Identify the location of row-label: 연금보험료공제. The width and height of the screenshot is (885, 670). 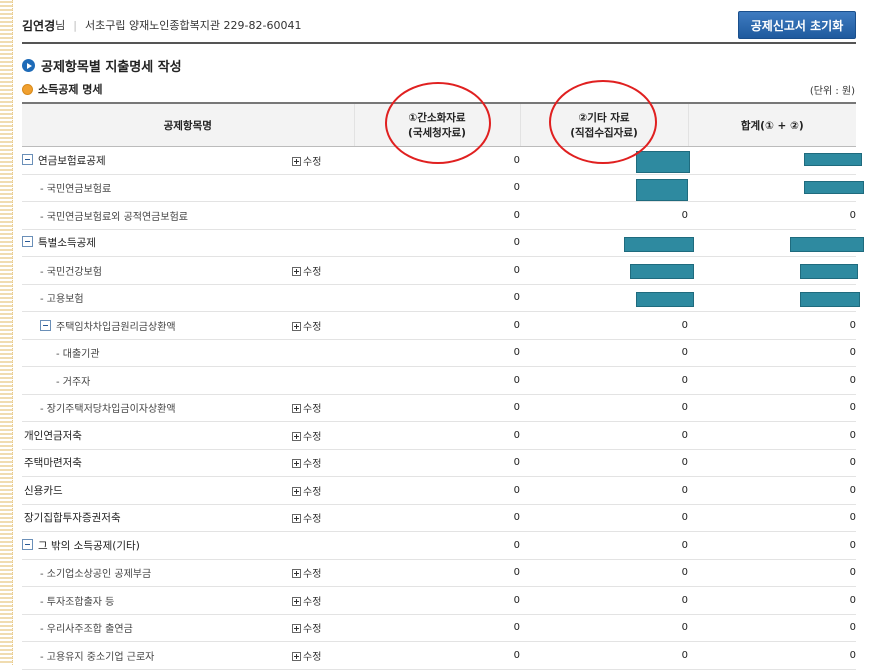
(72, 160).